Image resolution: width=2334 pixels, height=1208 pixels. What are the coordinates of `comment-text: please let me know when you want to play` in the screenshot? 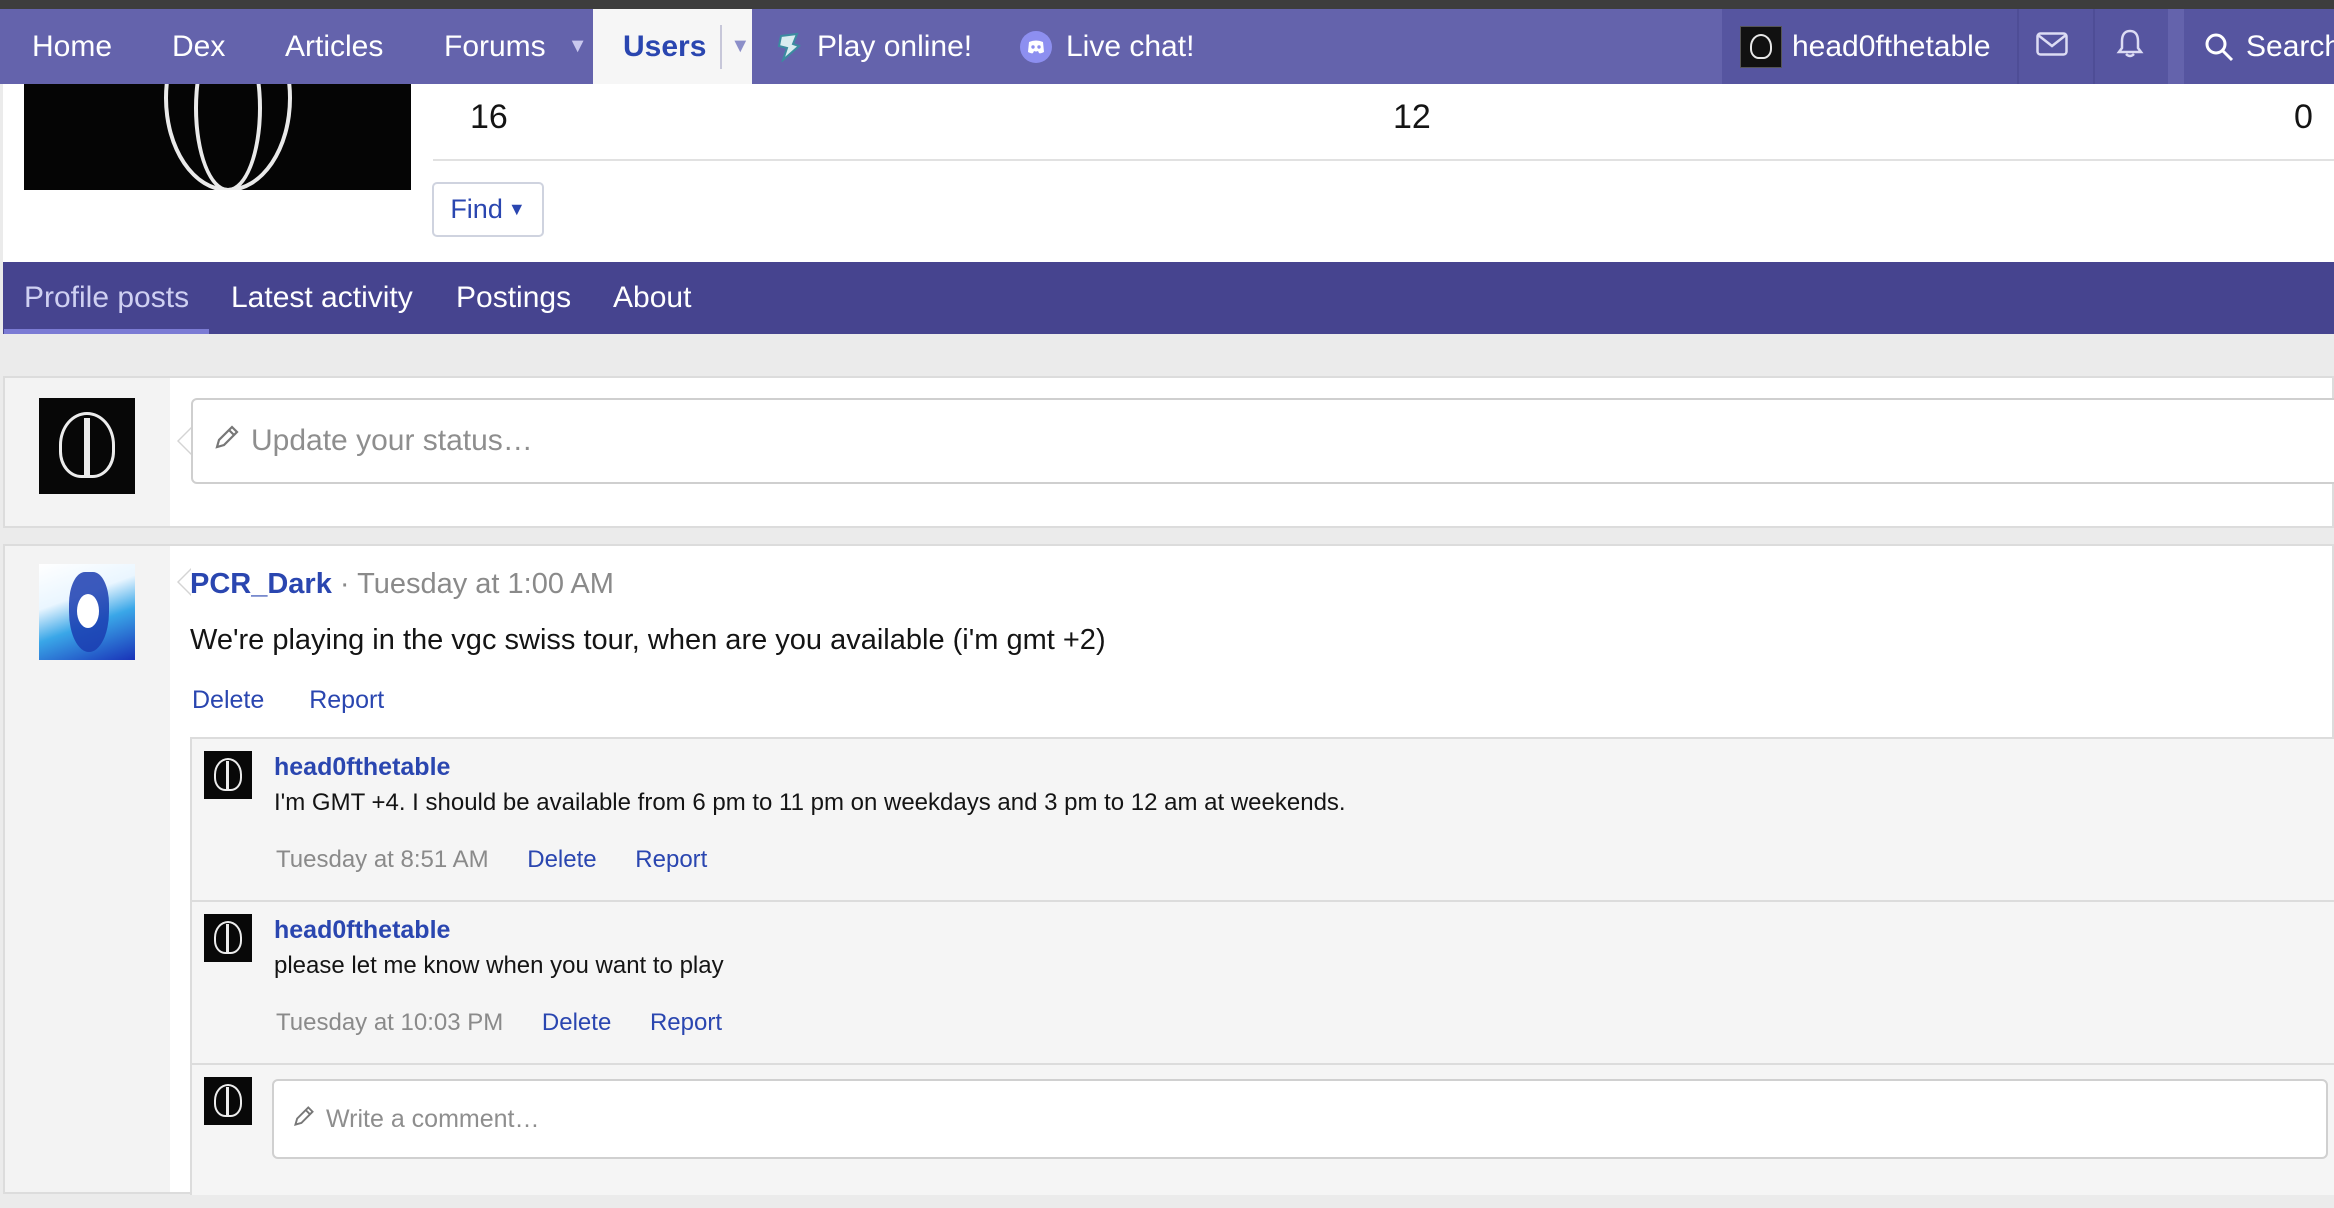 It's located at (499, 965).